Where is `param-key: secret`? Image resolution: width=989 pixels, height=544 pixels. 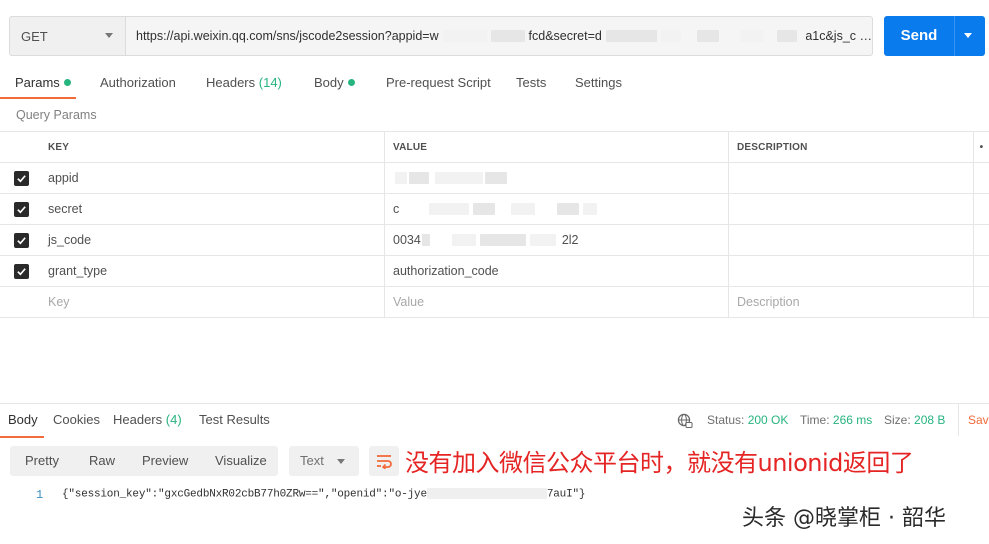
param-key: secret is located at coordinates (213, 209).